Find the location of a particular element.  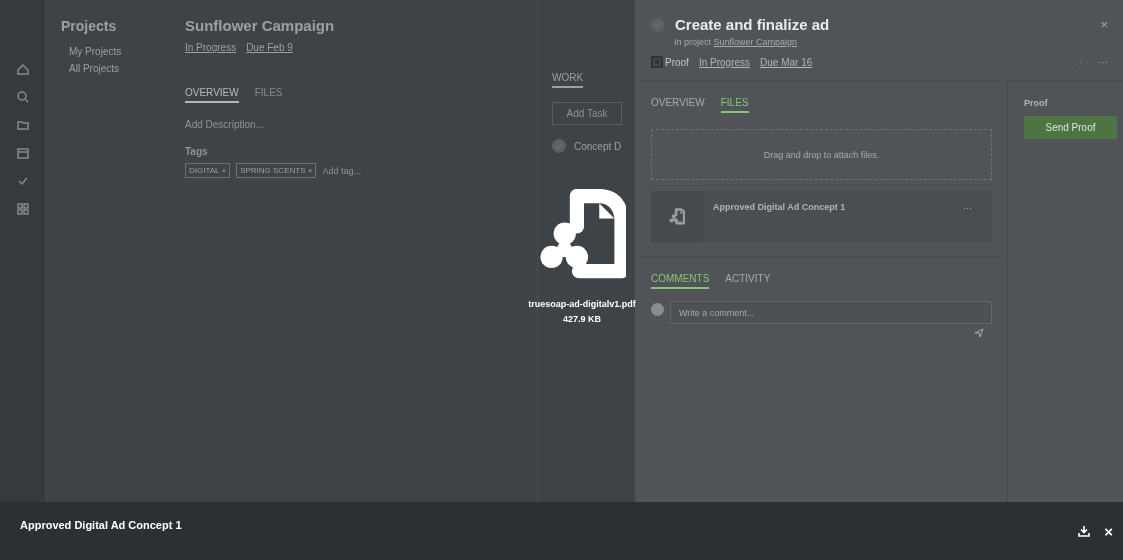

file-name: truesoap-ad-digitalv1.pdf is located at coordinates (582, 304).